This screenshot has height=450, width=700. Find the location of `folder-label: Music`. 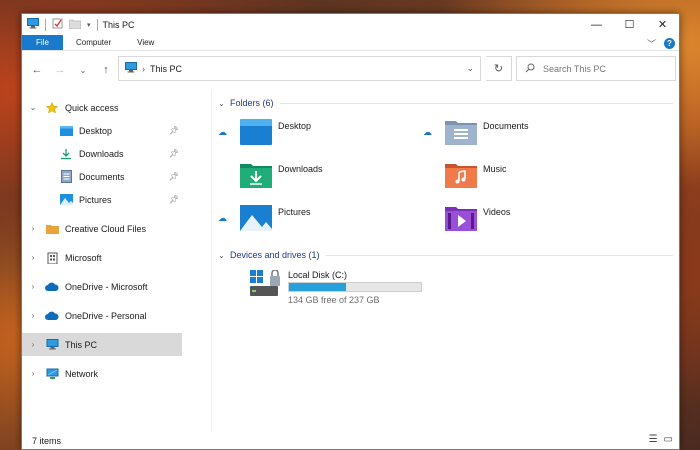

folder-label: Music is located at coordinates (495, 169).